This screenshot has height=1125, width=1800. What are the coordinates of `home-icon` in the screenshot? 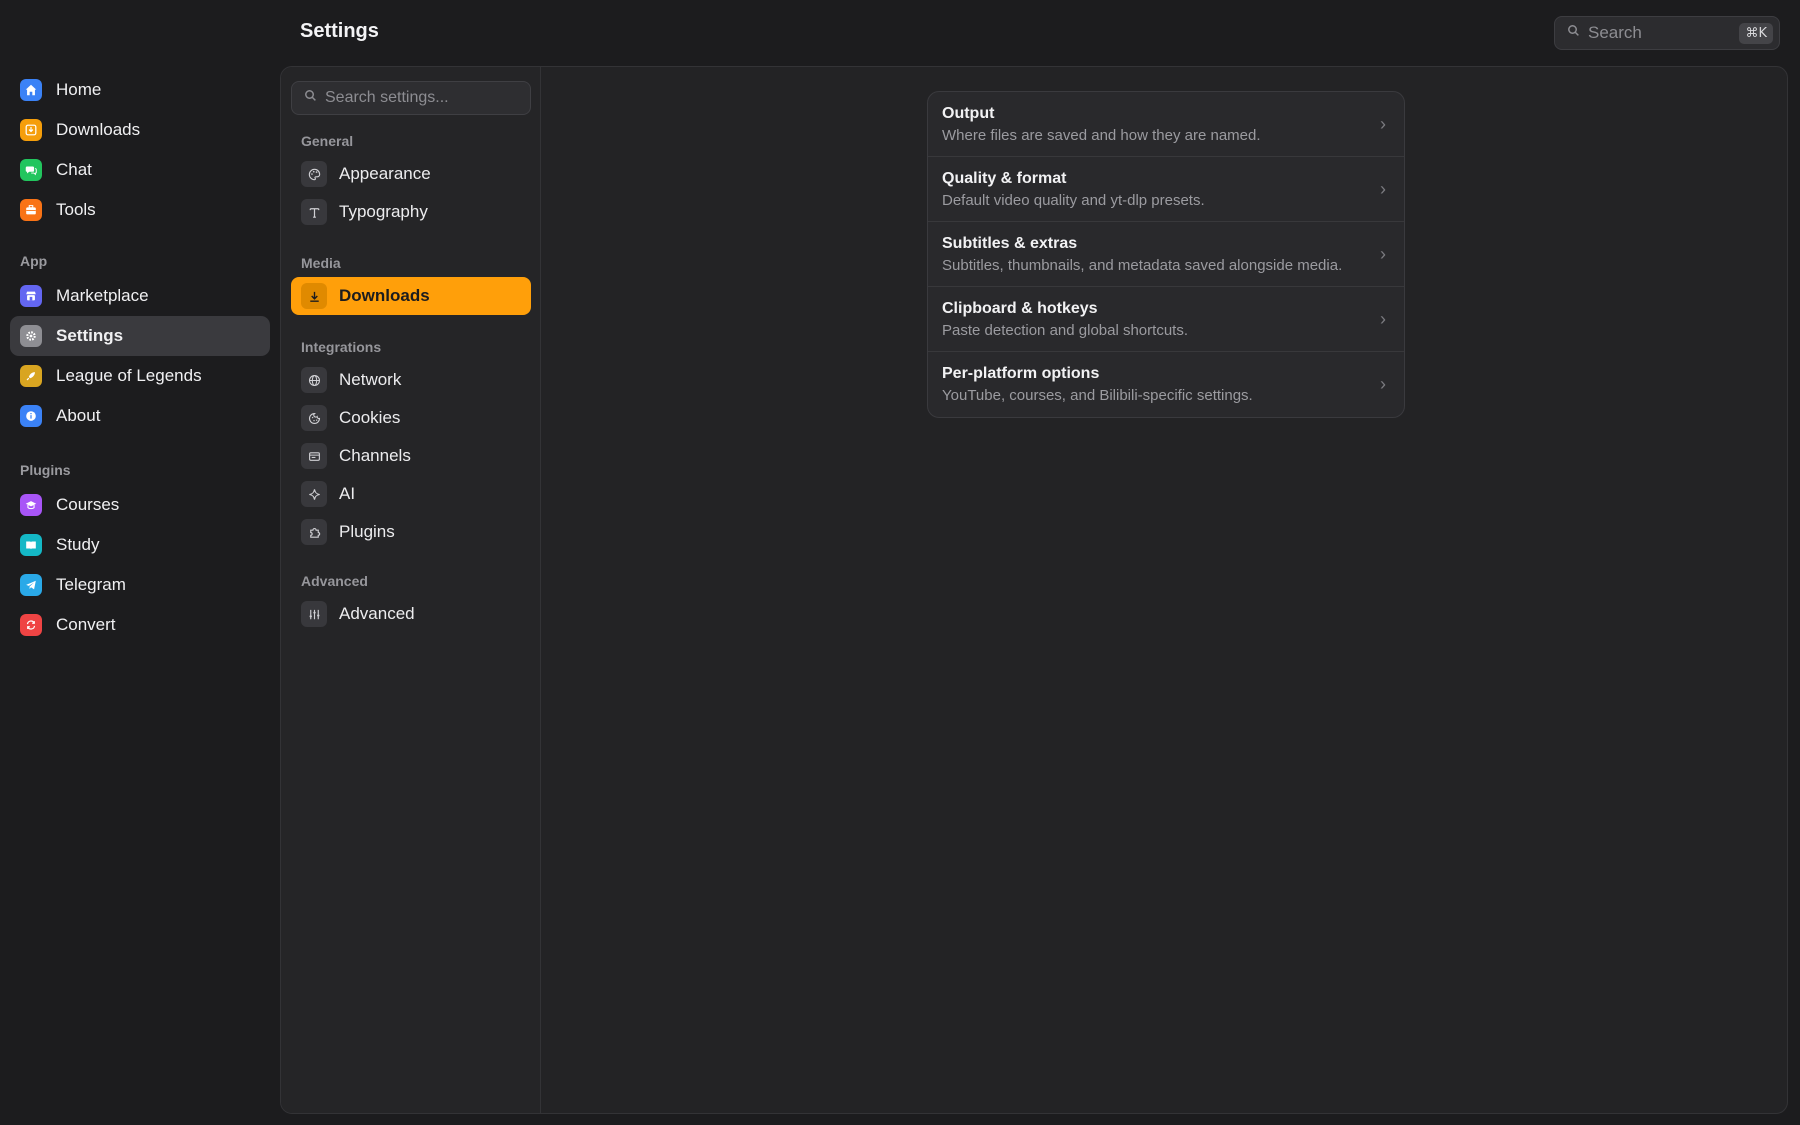 It's located at (31, 90).